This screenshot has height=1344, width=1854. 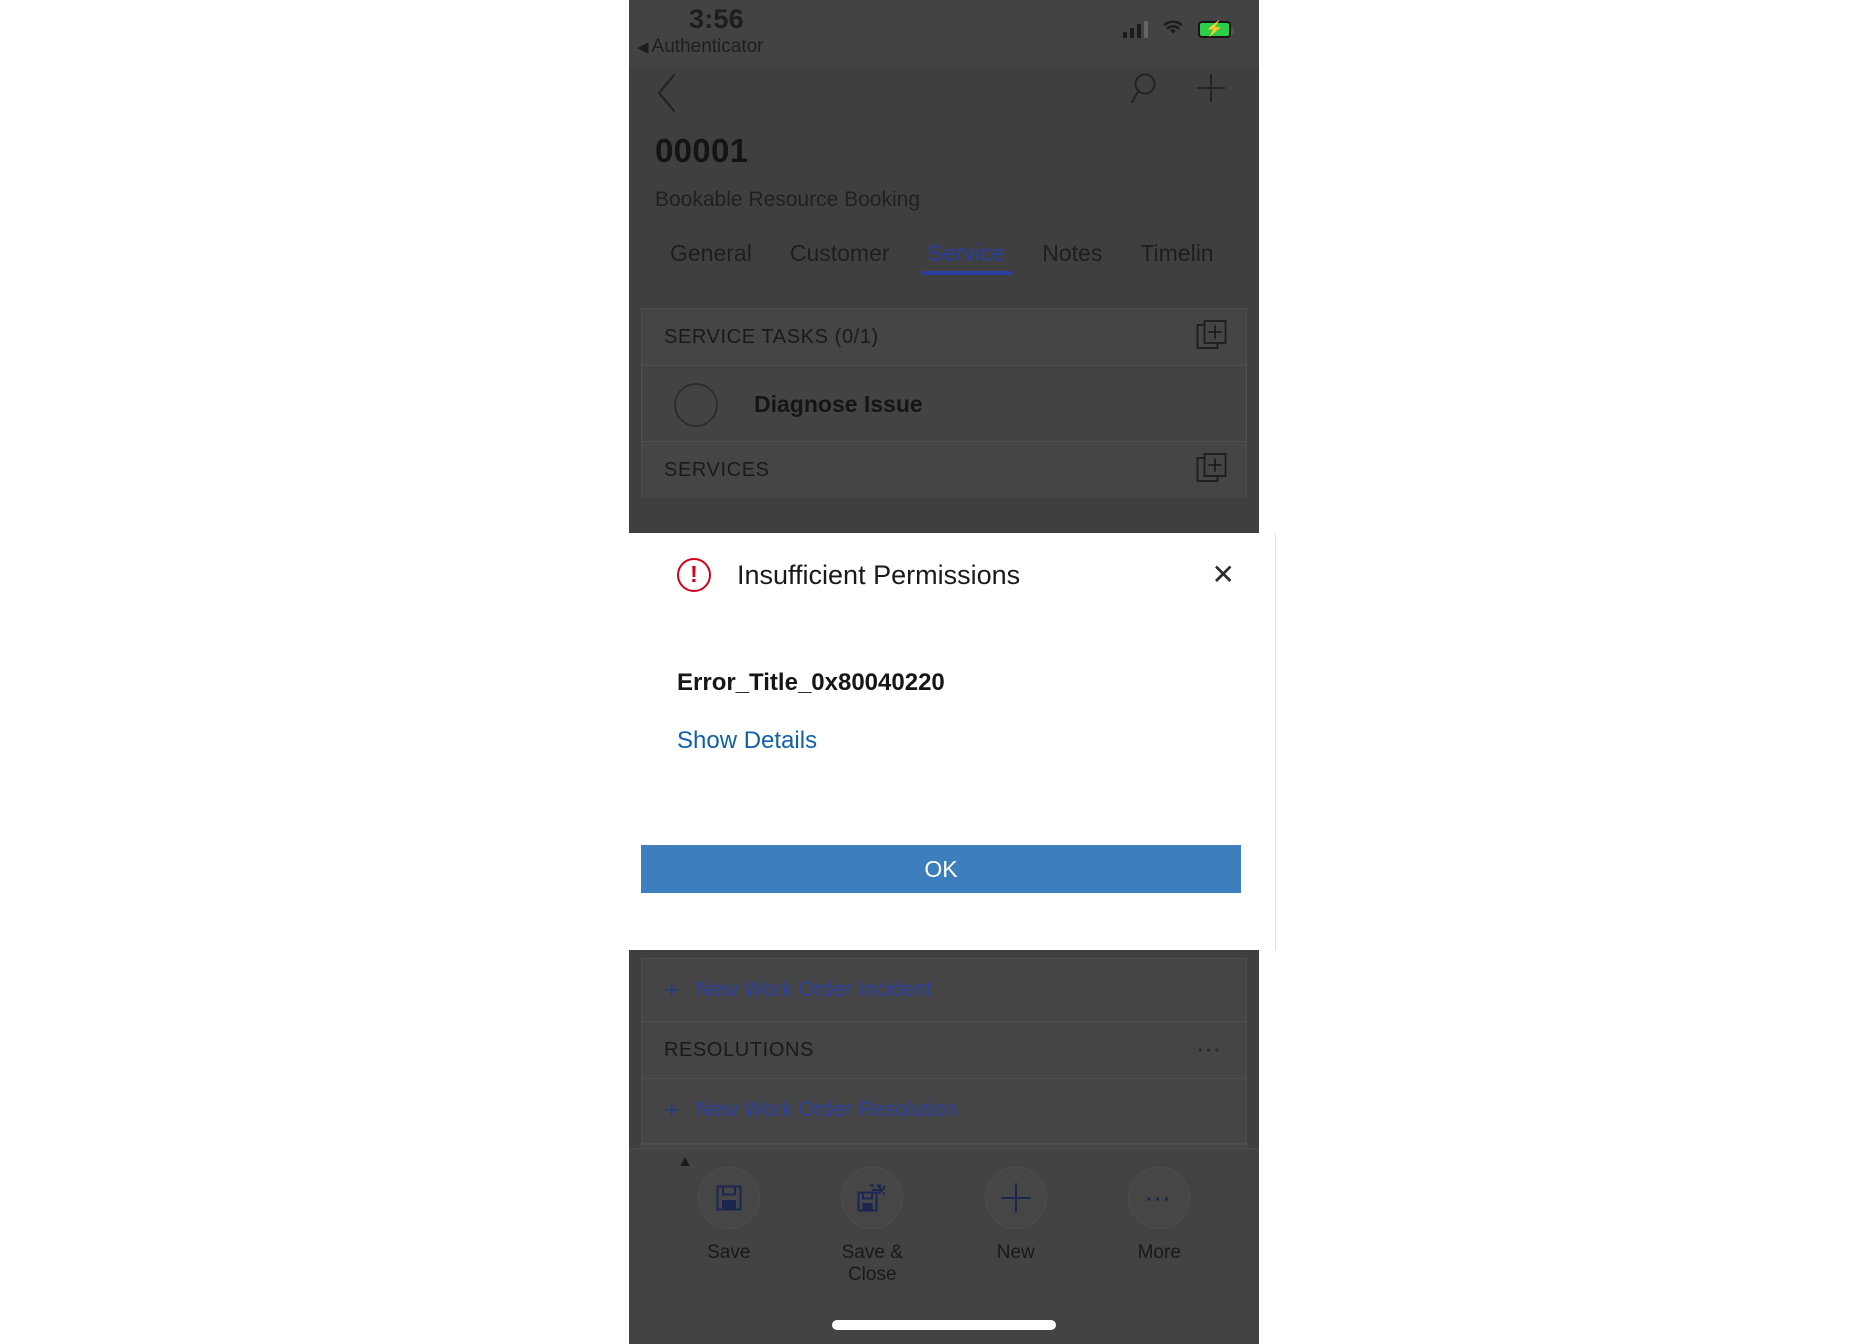 What do you see at coordinates (1072, 258) in the screenshot?
I see `tab-notes: Notes` at bounding box center [1072, 258].